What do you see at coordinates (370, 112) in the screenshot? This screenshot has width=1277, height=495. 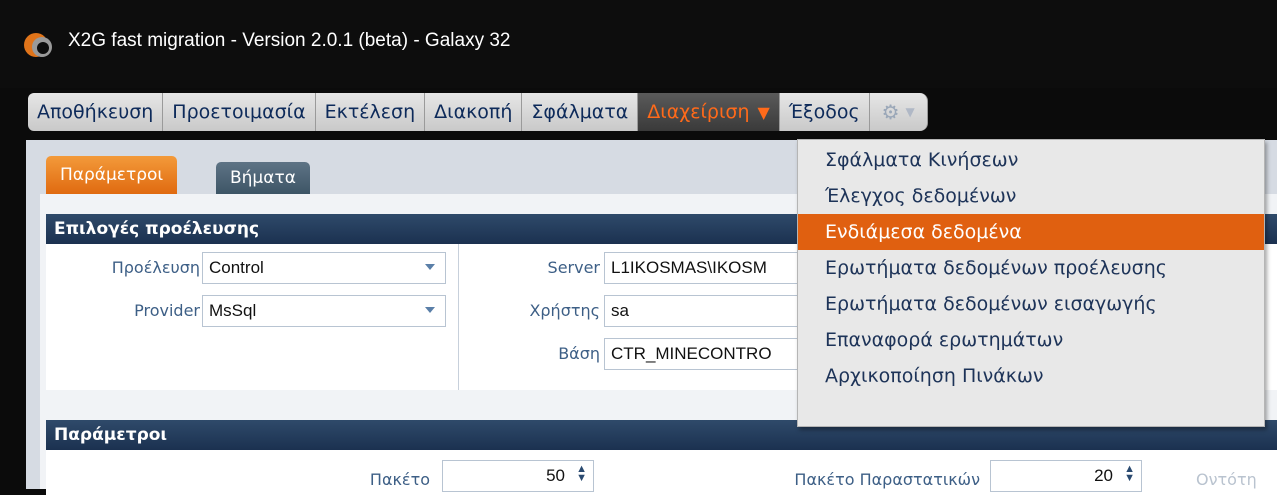 I see `menu-execute: Εκτέλεση` at bounding box center [370, 112].